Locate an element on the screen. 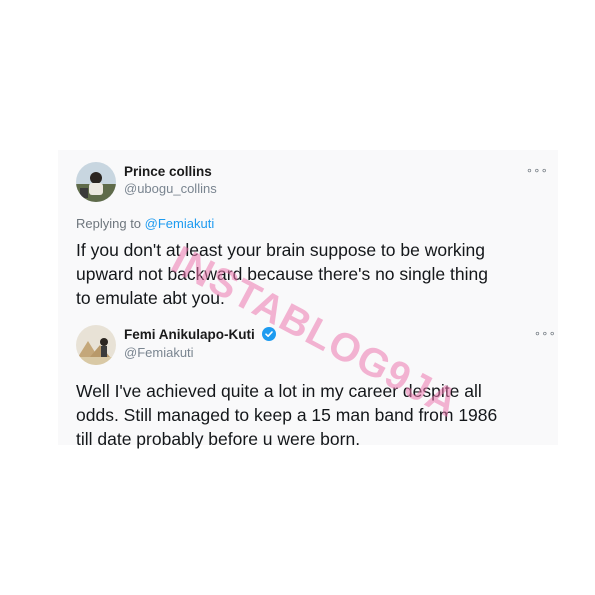 Image resolution: width=595 pixels, height=595 pixels. tweet-line: till date probably before u were born. is located at coordinates (218, 439).